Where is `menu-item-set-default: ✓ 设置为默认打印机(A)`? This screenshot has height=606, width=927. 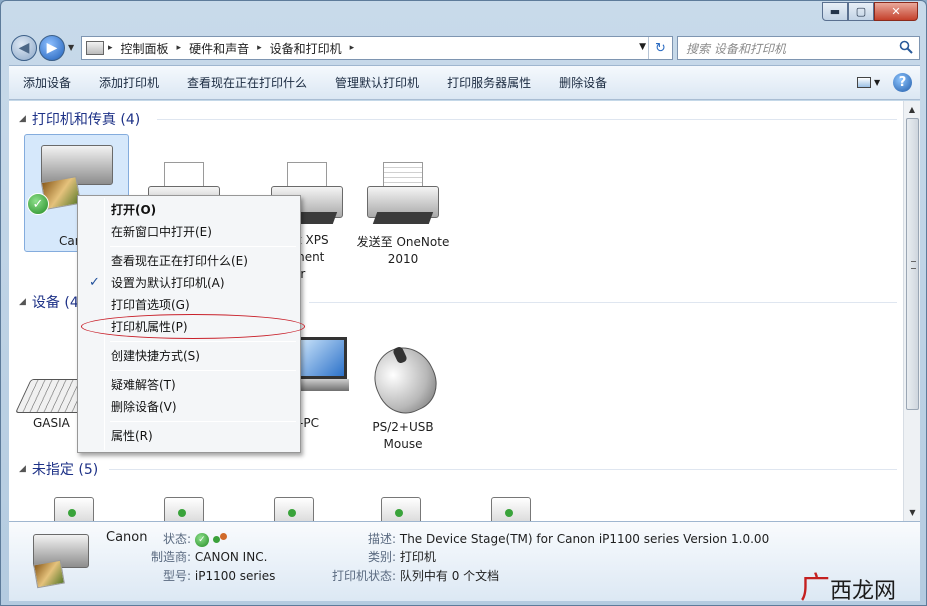
menu-item-set-default: ✓ 设置为默认打印机(A) is located at coordinates (189, 283).